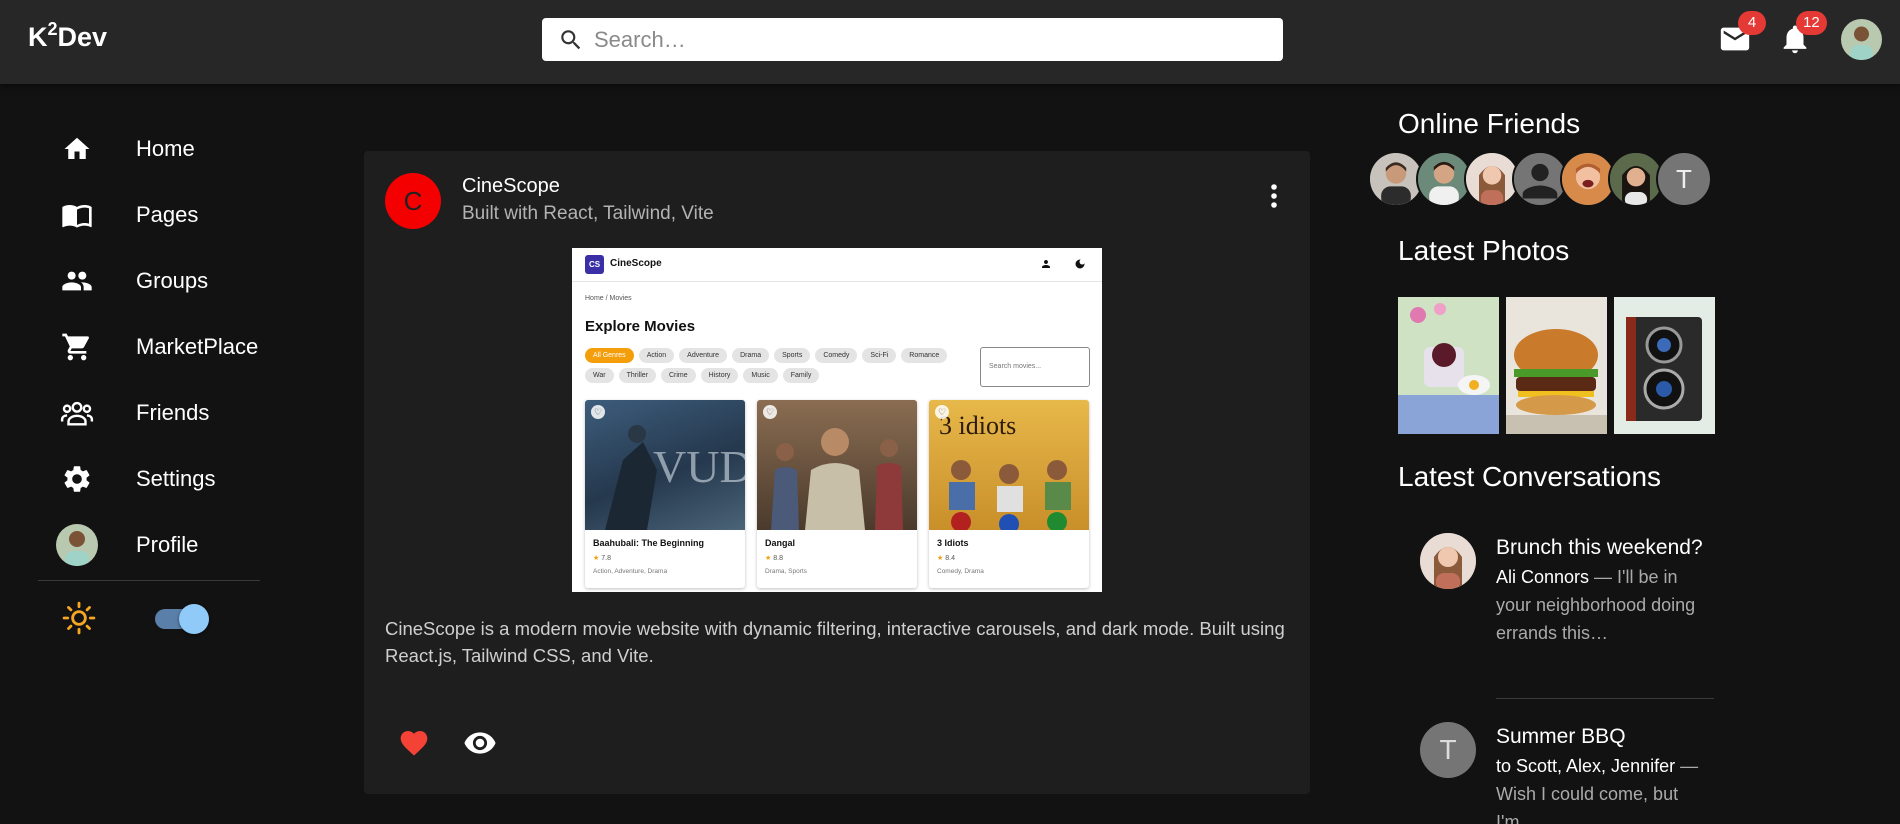 This screenshot has width=1900, height=824. I want to click on photo-burger, so click(1556, 365).